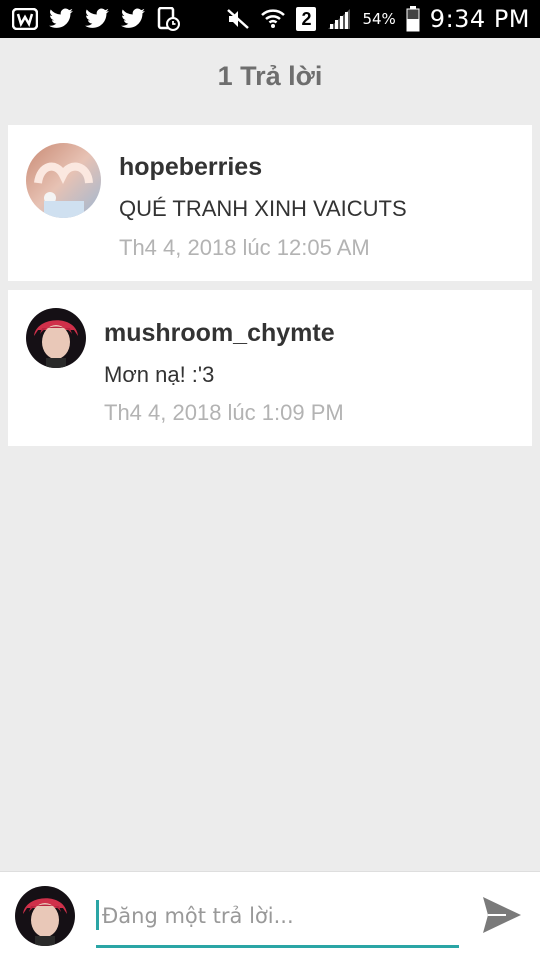  I want to click on clock-app-icon, so click(168, 19).